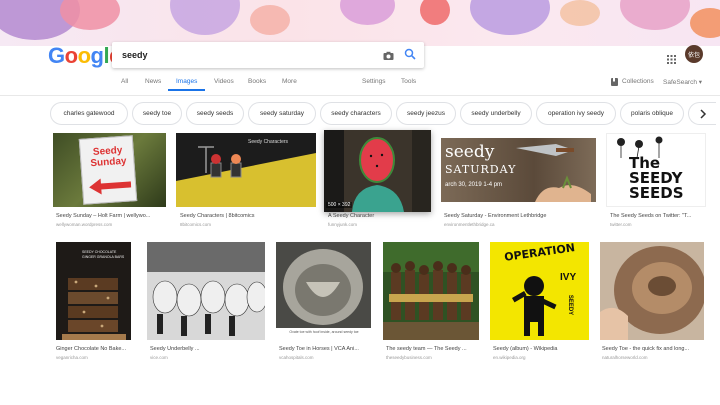  I want to click on sign-text: Seedy Sunday, so click(108, 157).